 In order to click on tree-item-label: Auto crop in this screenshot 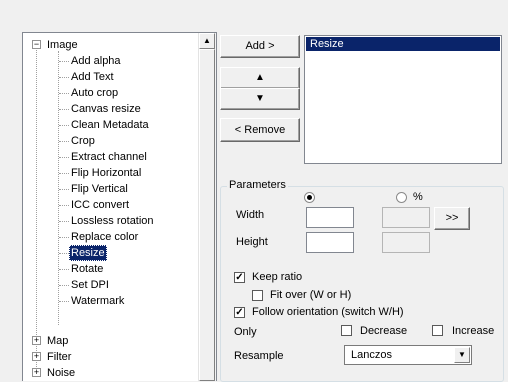, I will do `click(95, 93)`.